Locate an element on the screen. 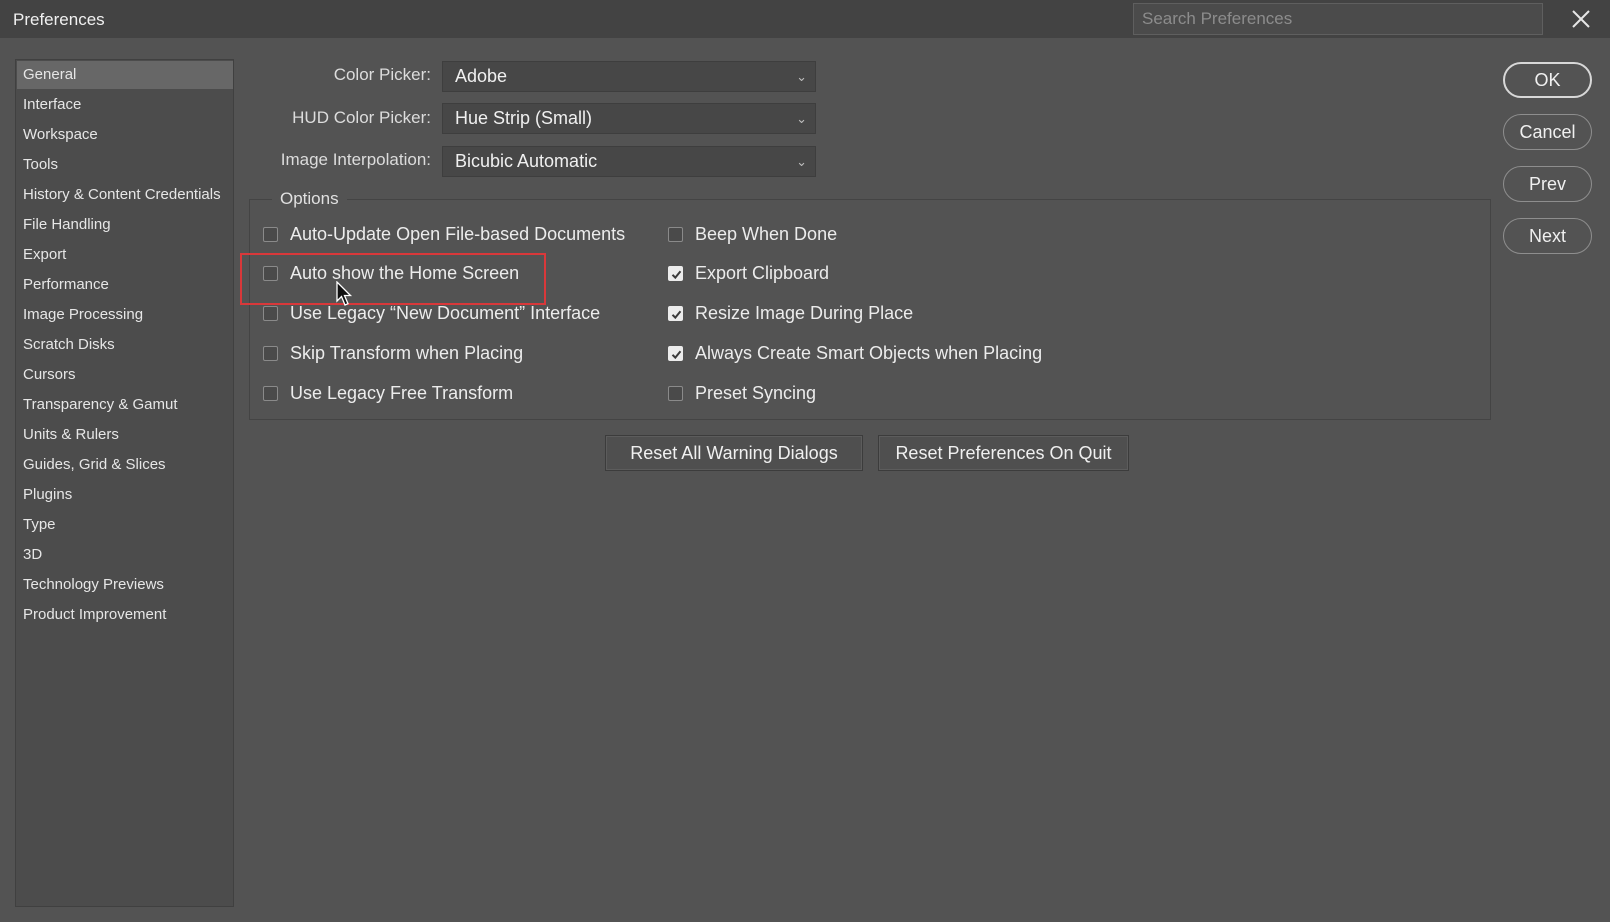 Image resolution: width=1610 pixels, height=922 pixels. close-icon is located at coordinates (1581, 19).